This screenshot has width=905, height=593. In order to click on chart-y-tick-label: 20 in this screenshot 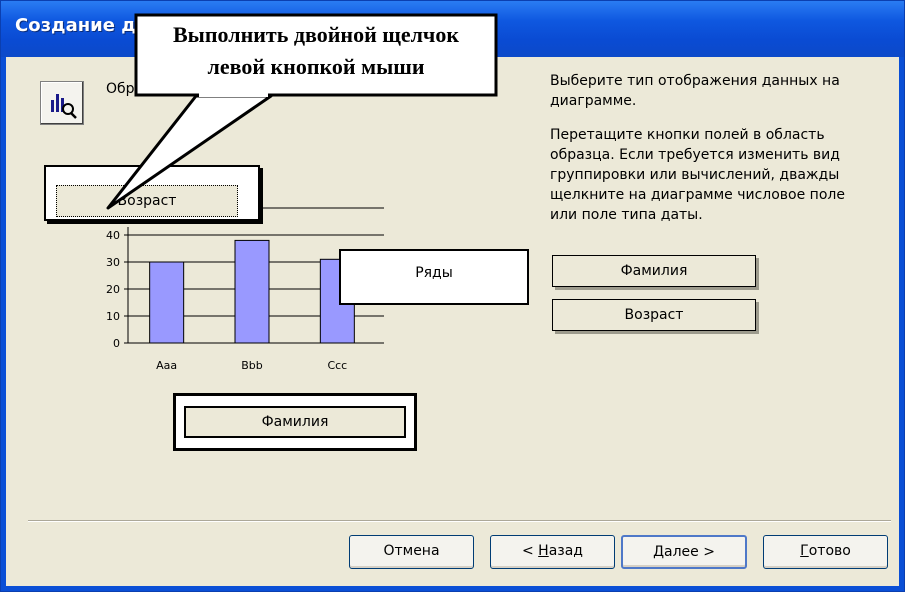, I will do `click(113, 289)`.